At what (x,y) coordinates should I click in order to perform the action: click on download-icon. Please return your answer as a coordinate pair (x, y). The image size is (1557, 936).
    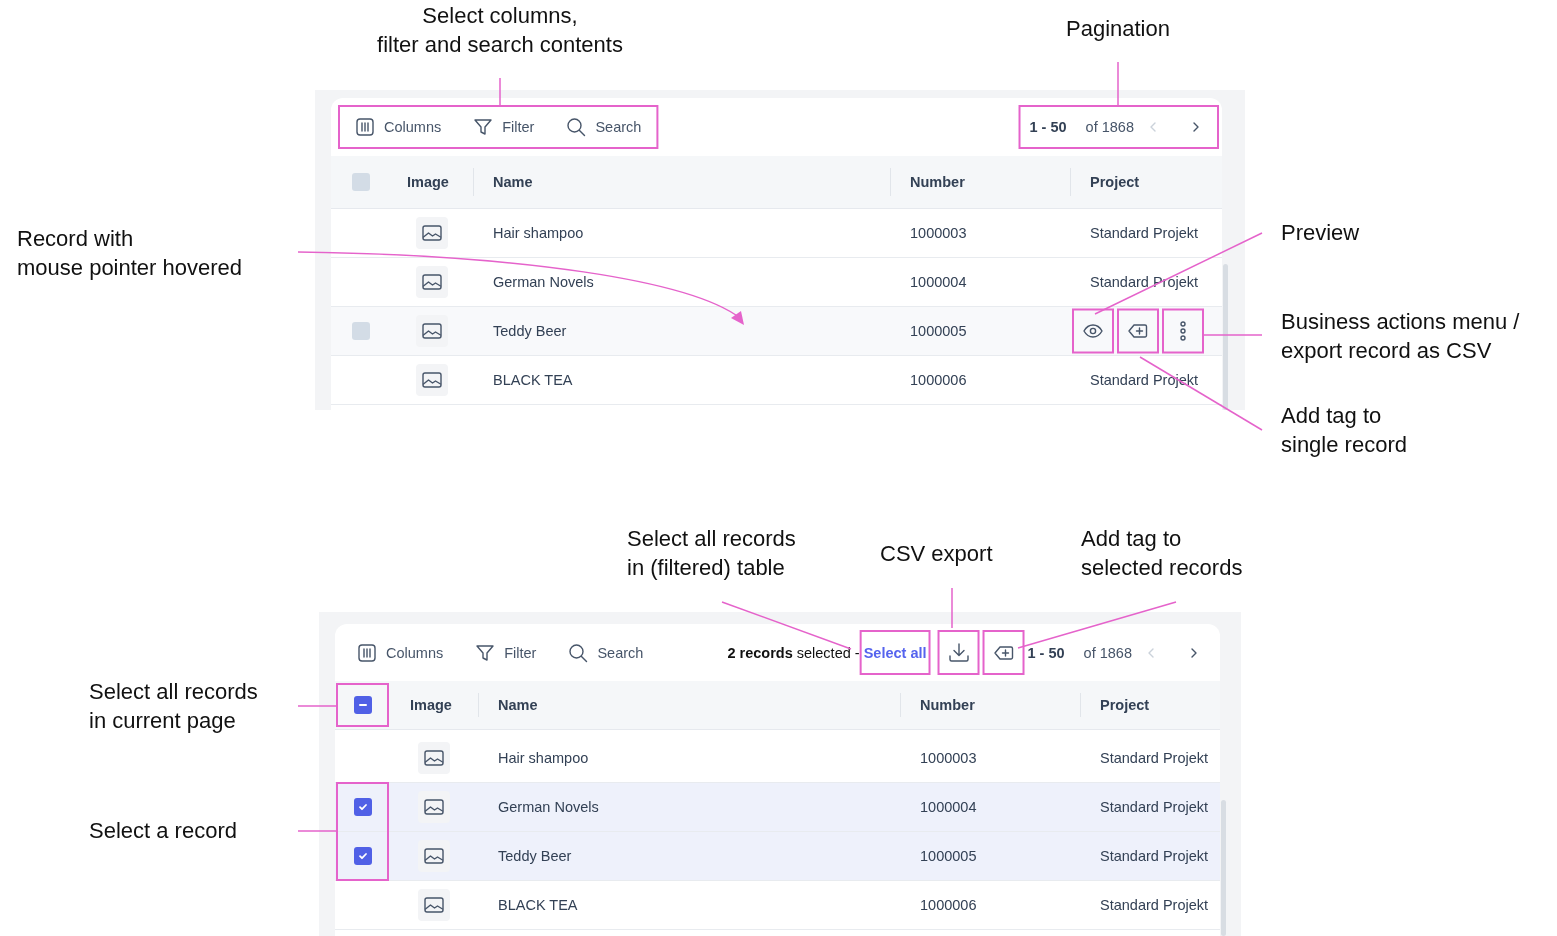
    Looking at the image, I should click on (958, 652).